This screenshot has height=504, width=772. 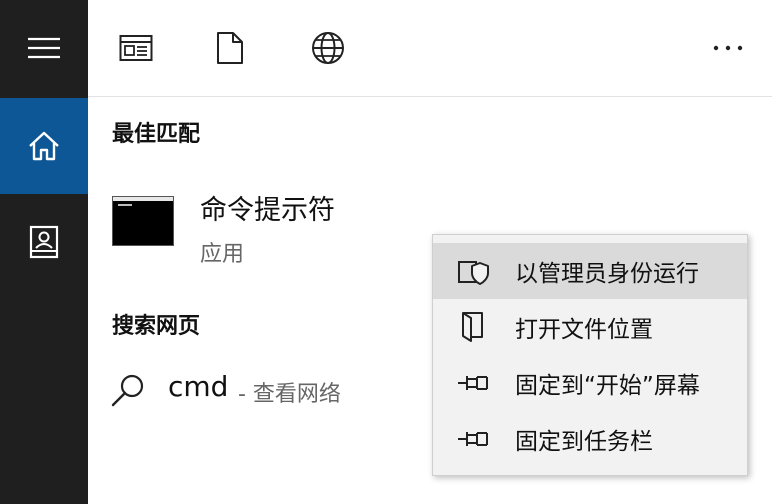 I want to click on sidebar, so click(x=44, y=252).